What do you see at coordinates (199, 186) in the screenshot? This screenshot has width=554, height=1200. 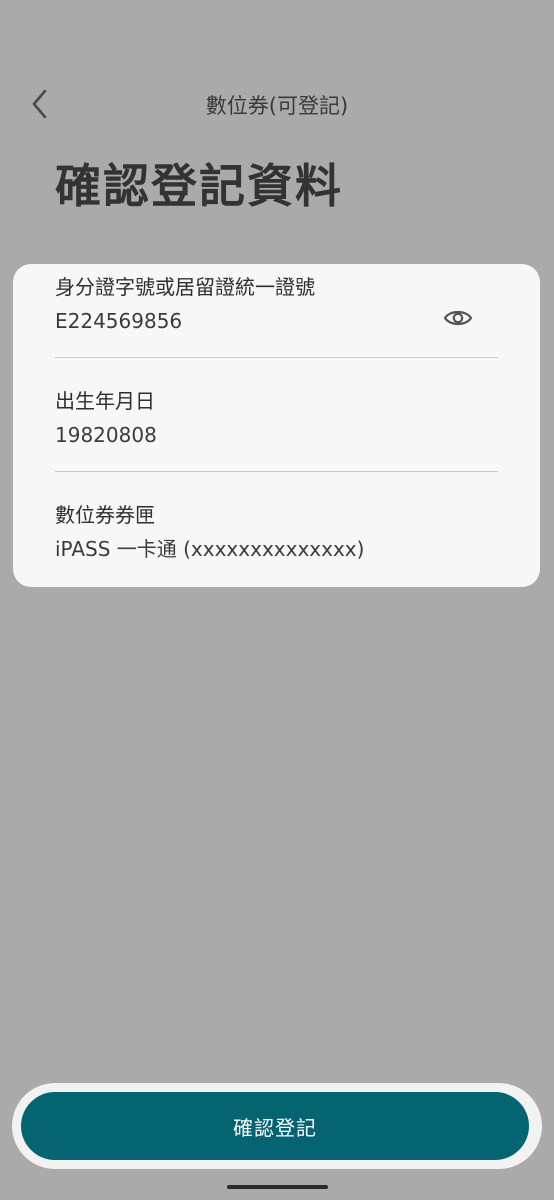 I see `page-title: 確認登記資料` at bounding box center [199, 186].